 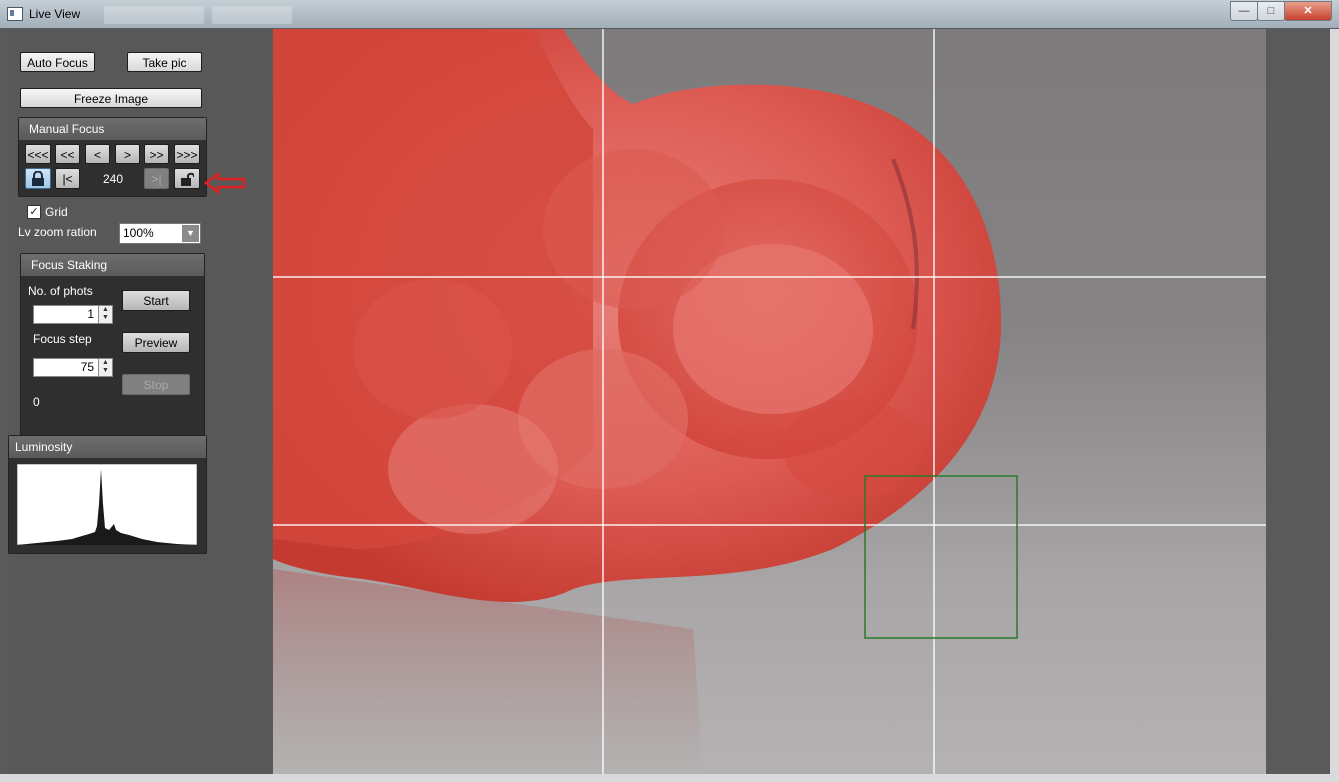 I want to click on close-button: ✕, so click(x=1308, y=11).